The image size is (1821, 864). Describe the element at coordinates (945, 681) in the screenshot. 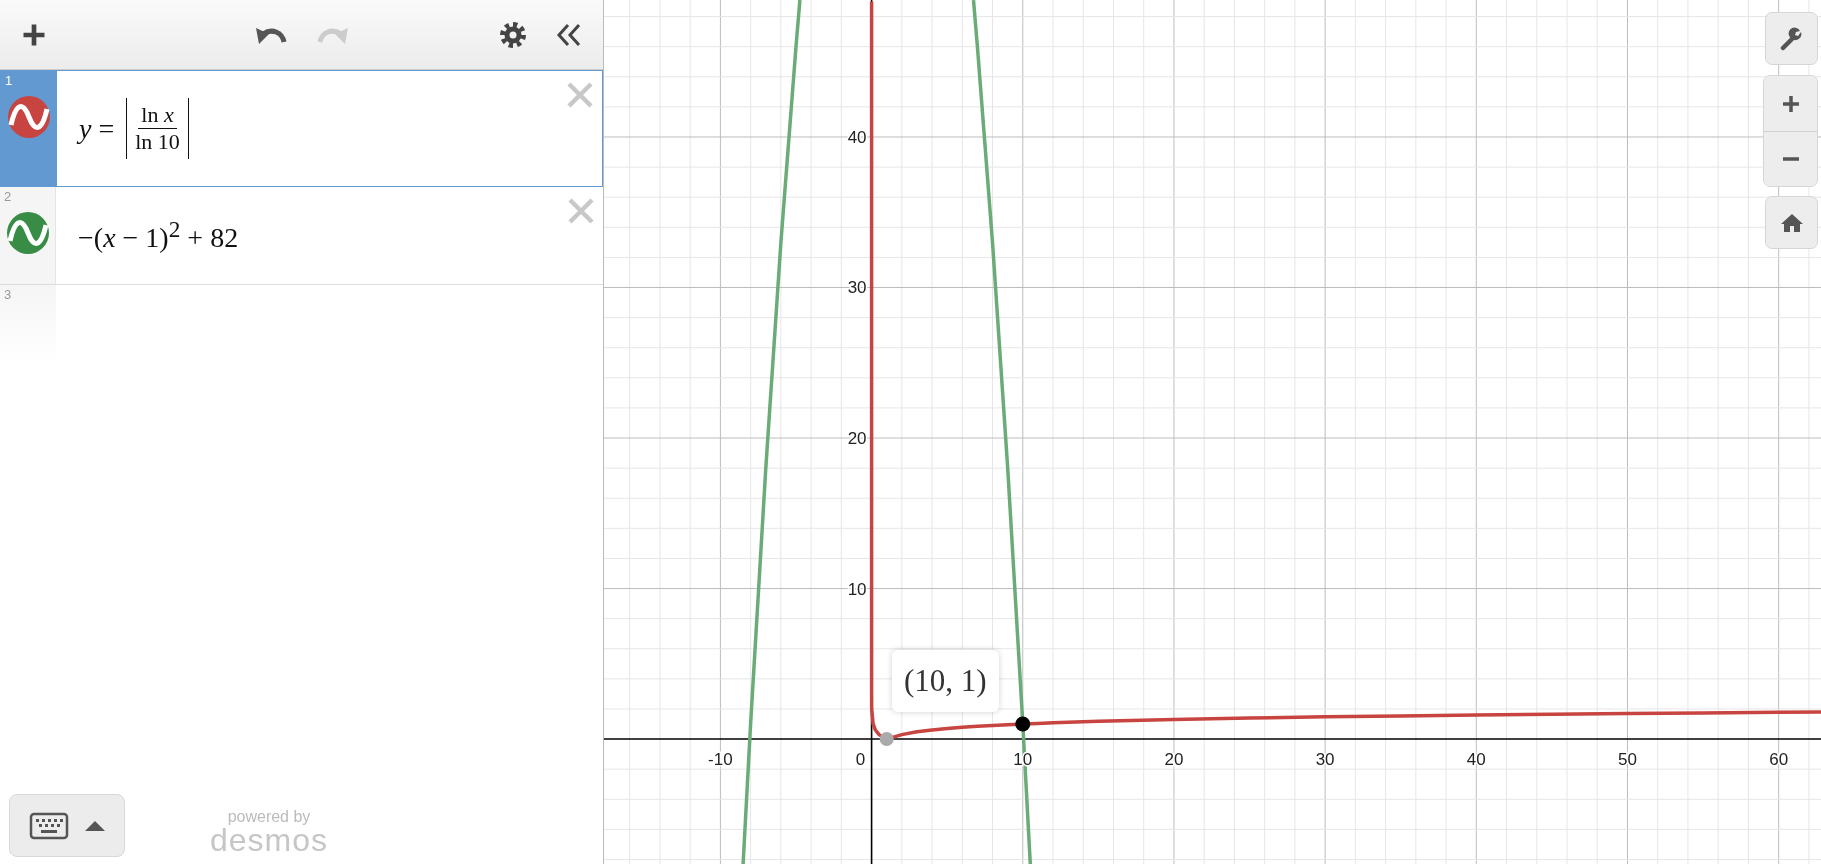

I see `point-label: (10, 1)` at that location.